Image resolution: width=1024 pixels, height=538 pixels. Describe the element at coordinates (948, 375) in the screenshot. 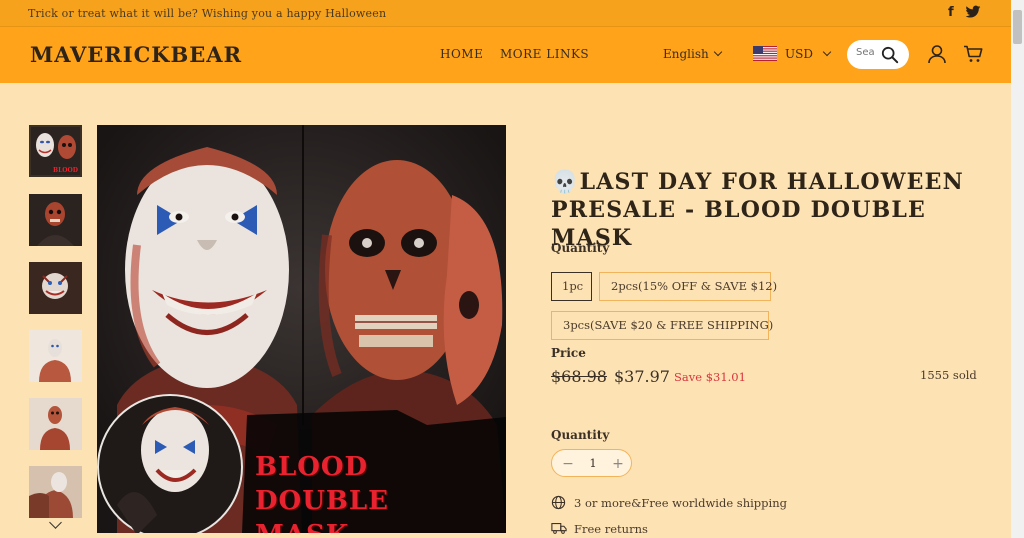

I see `sold-count: 1555 sold` at that location.